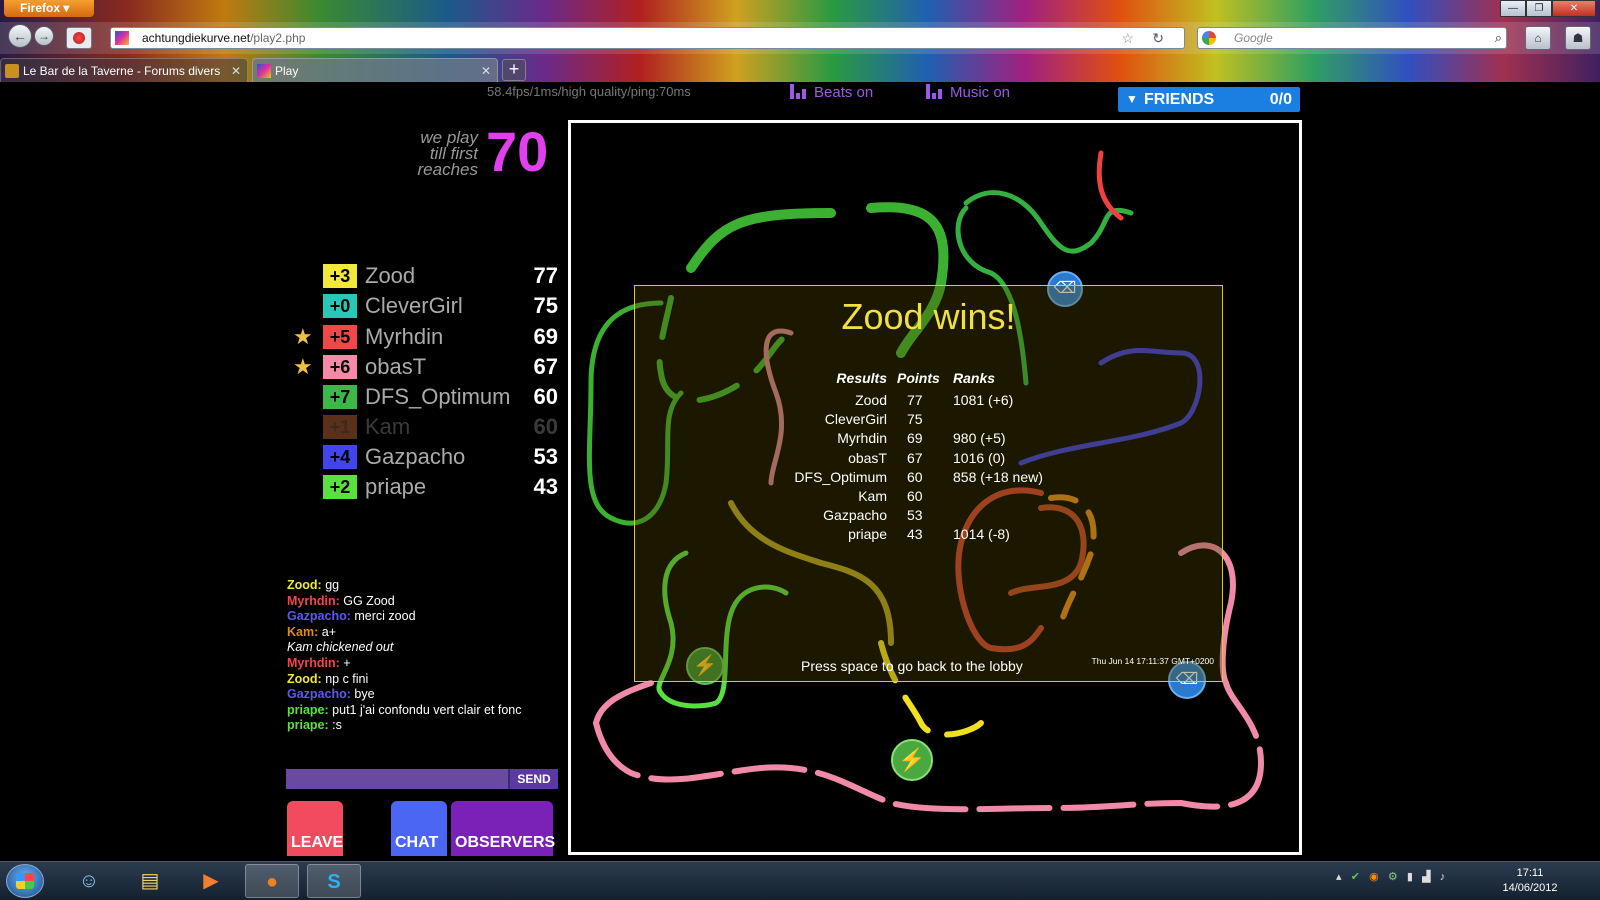 The image size is (1600, 900). What do you see at coordinates (1530, 873) in the screenshot?
I see `clock-time: 17:11` at bounding box center [1530, 873].